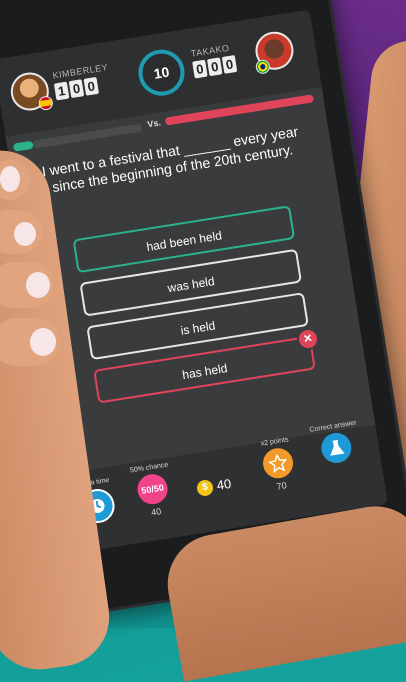  What do you see at coordinates (61, 91) in the screenshot?
I see `score-digit: 1` at bounding box center [61, 91].